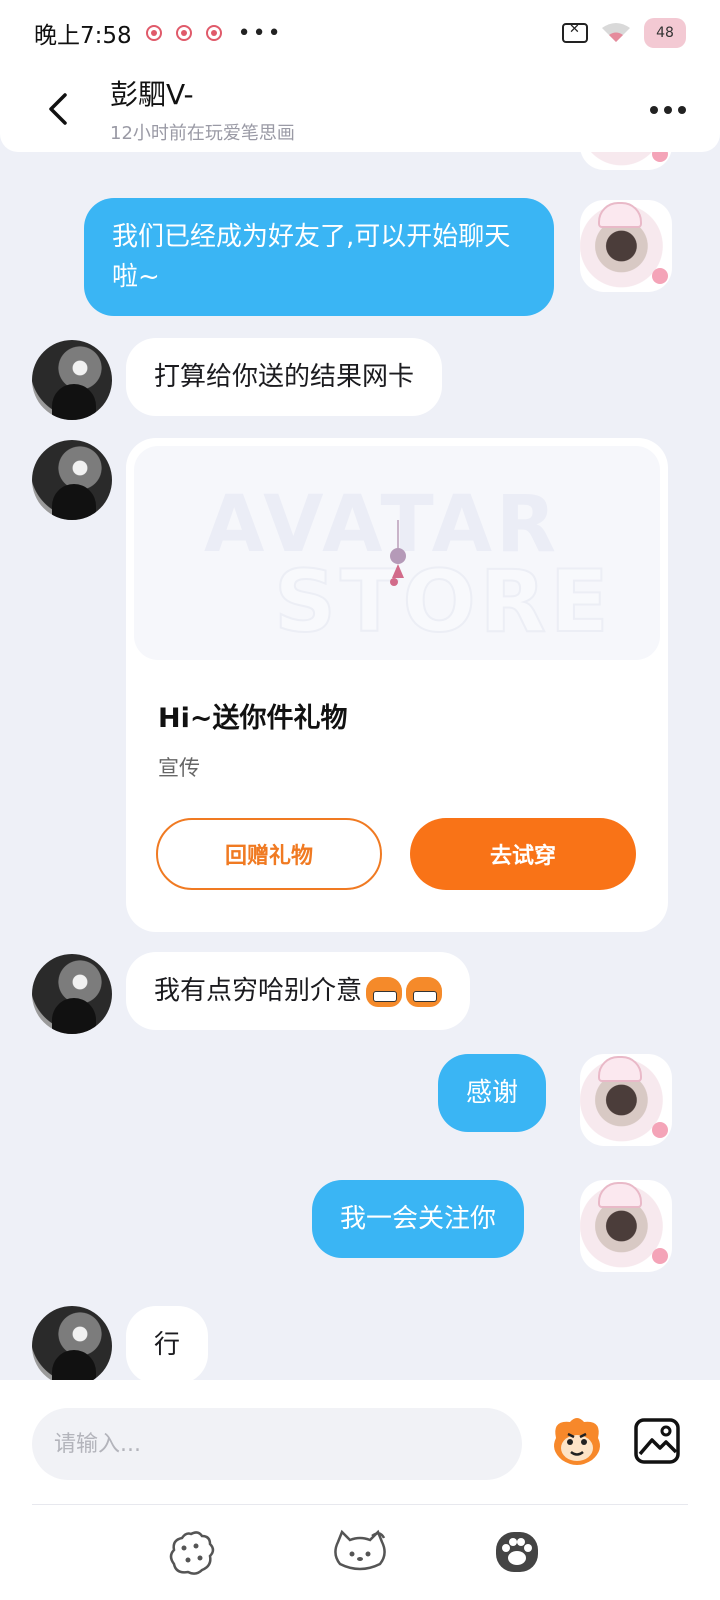 Image resolution: width=720 pixels, height=1600 pixels. Describe the element at coordinates (202, 109) in the screenshot. I see `contact-info: 彭駟V- 12小时前在玩爱笔思画` at that location.